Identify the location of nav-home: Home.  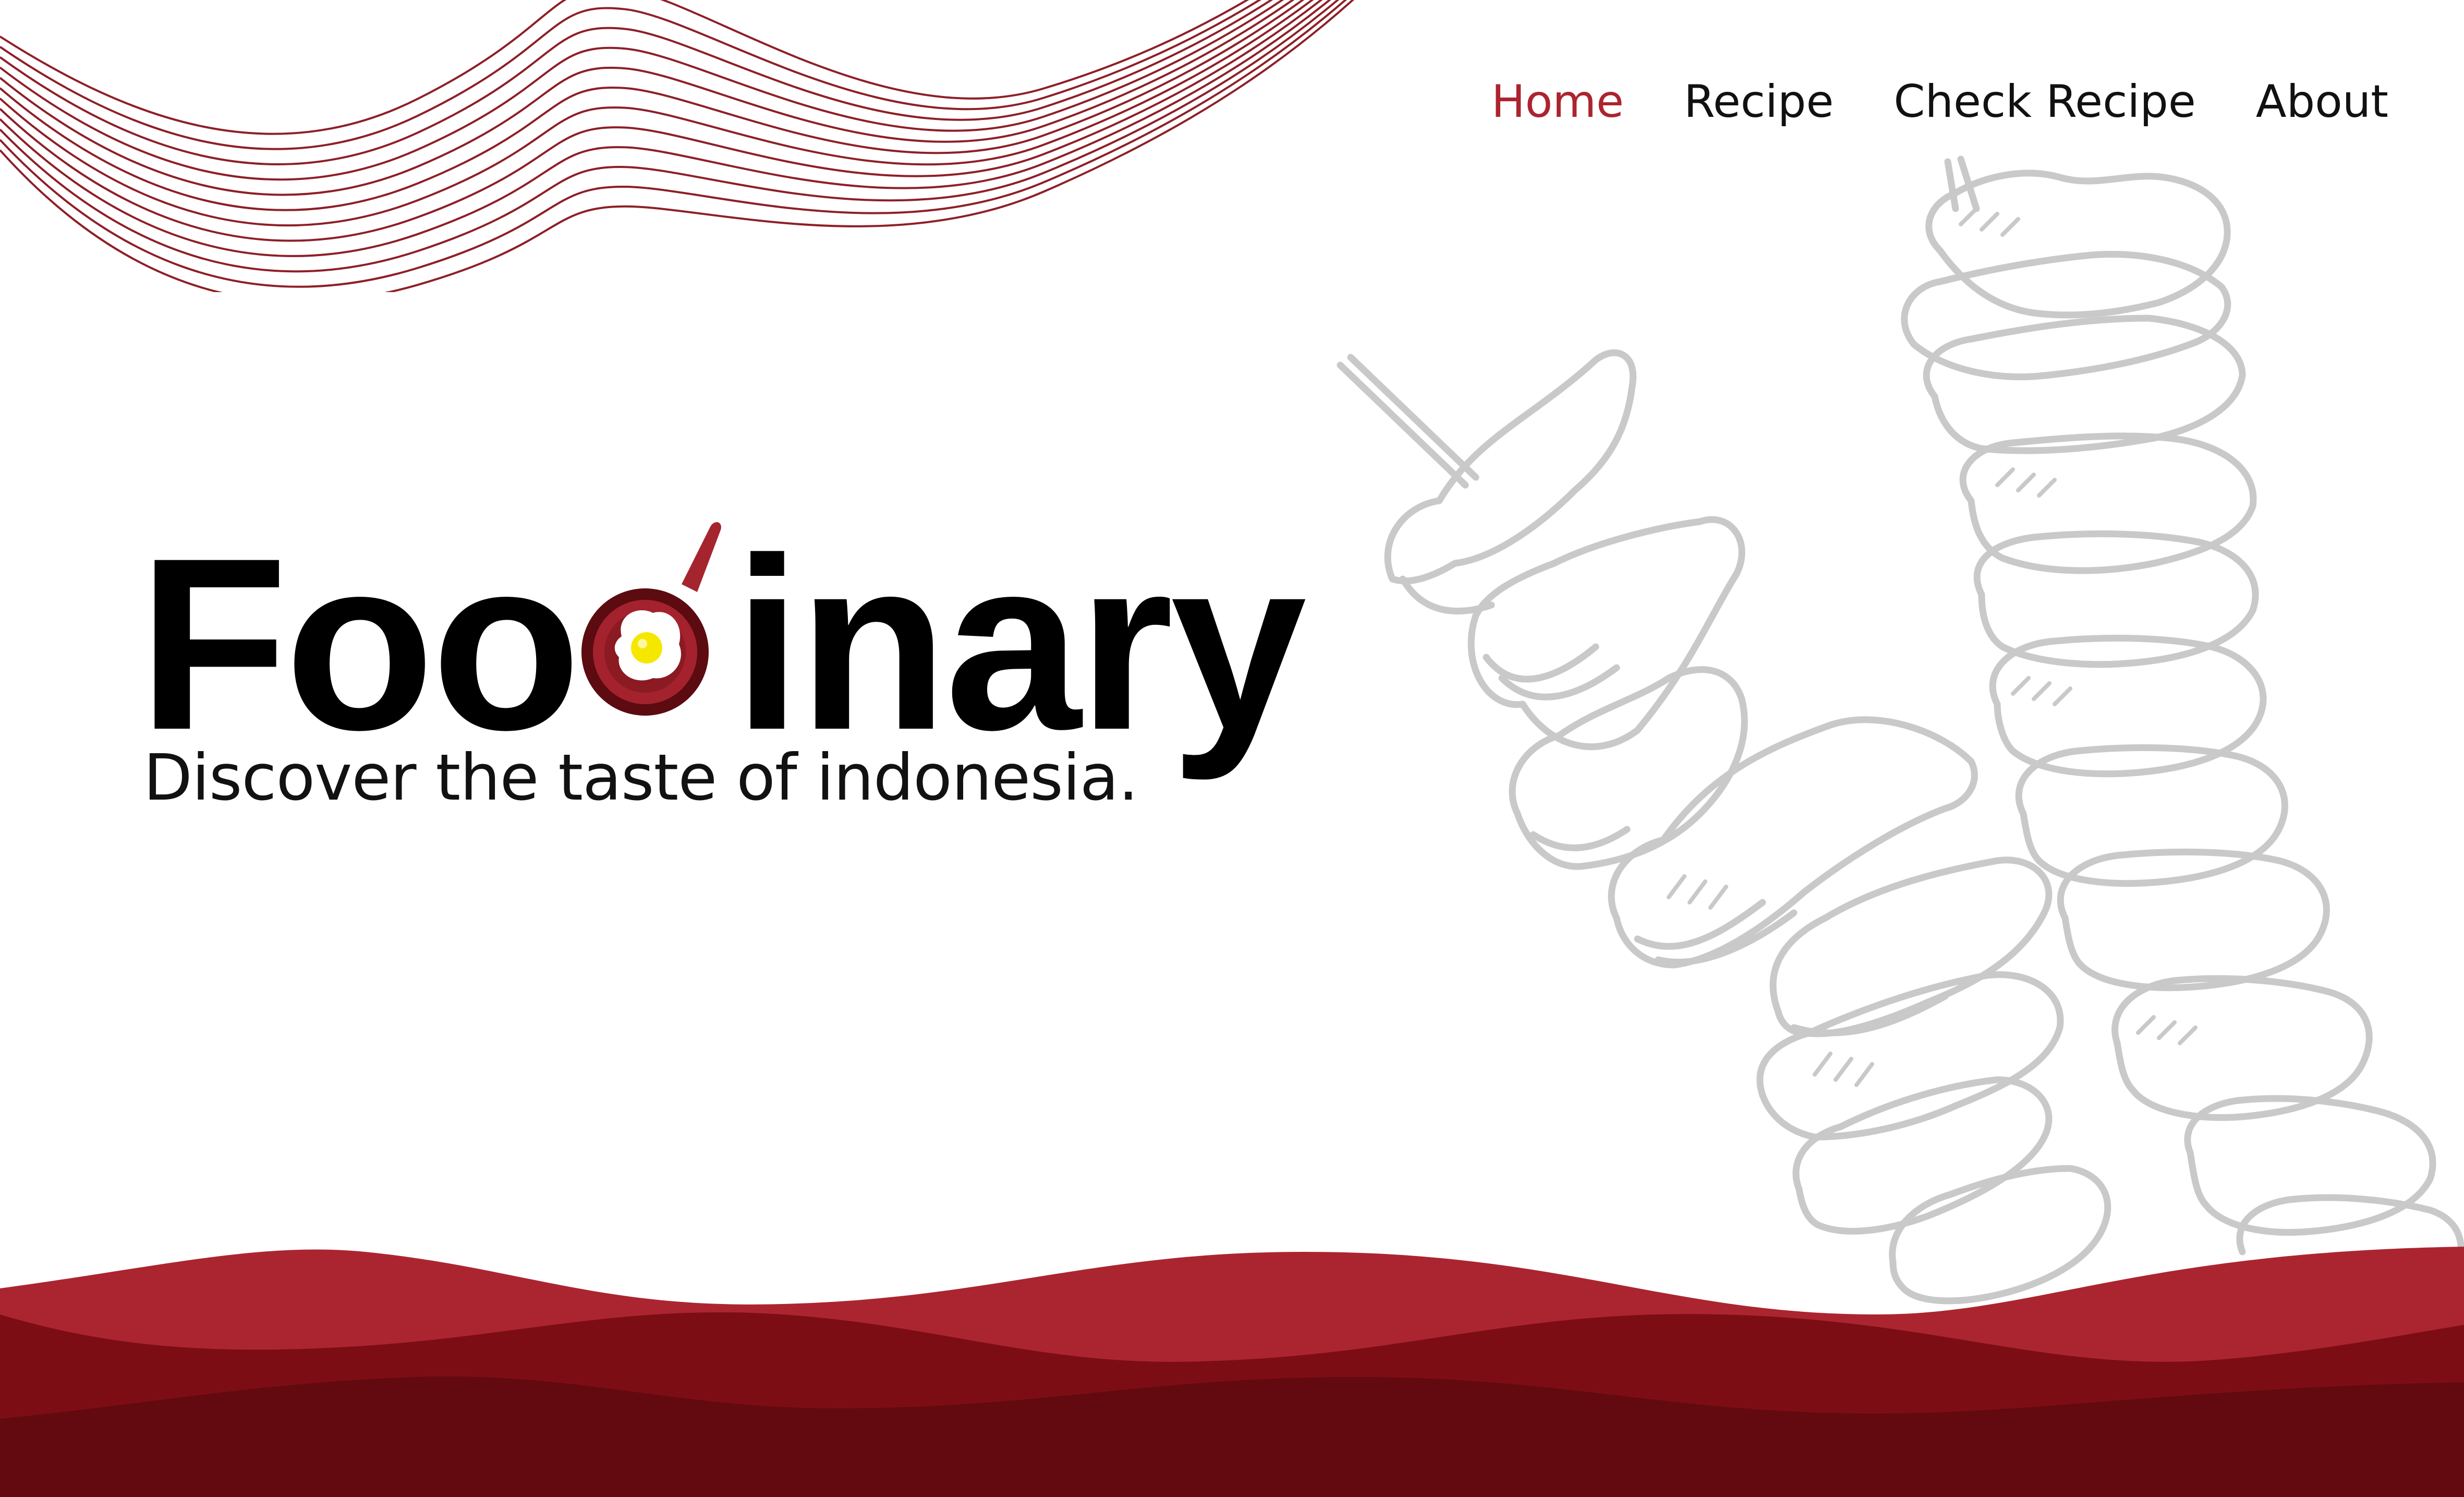
(1557, 102).